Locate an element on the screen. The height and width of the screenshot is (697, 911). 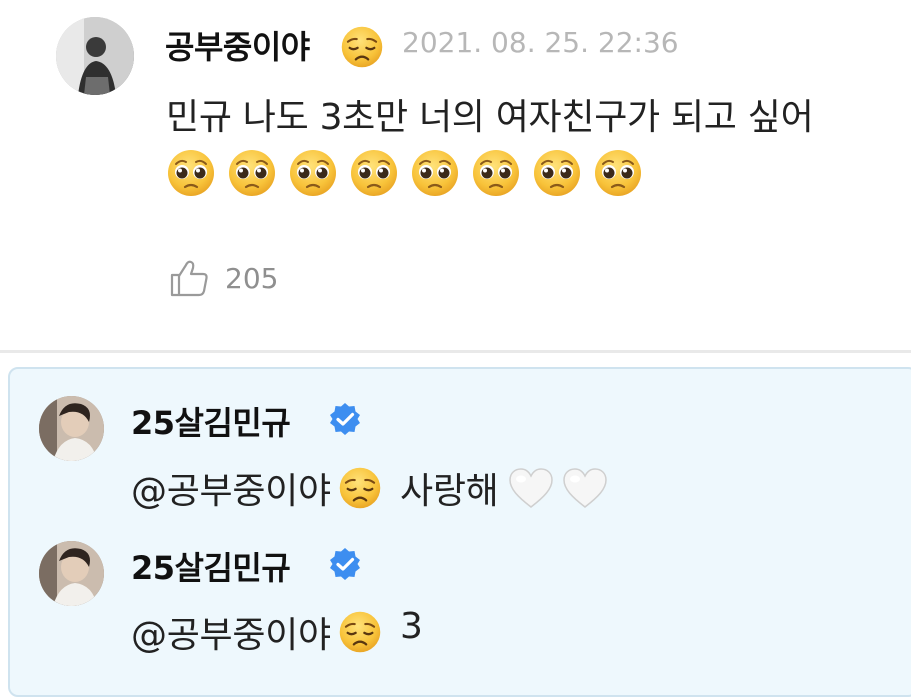
like-count: 205 is located at coordinates (252, 278).